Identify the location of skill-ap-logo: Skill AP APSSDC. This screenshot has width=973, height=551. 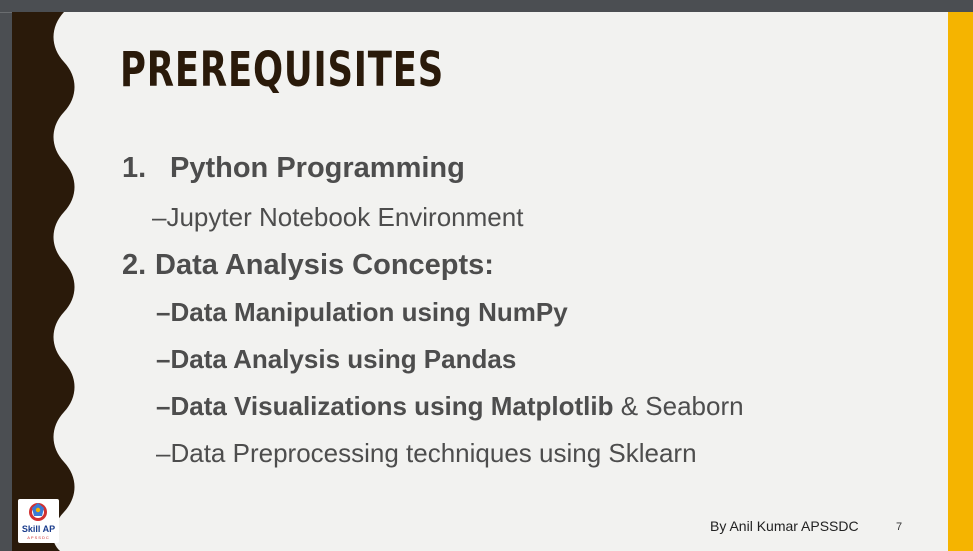
(38, 521).